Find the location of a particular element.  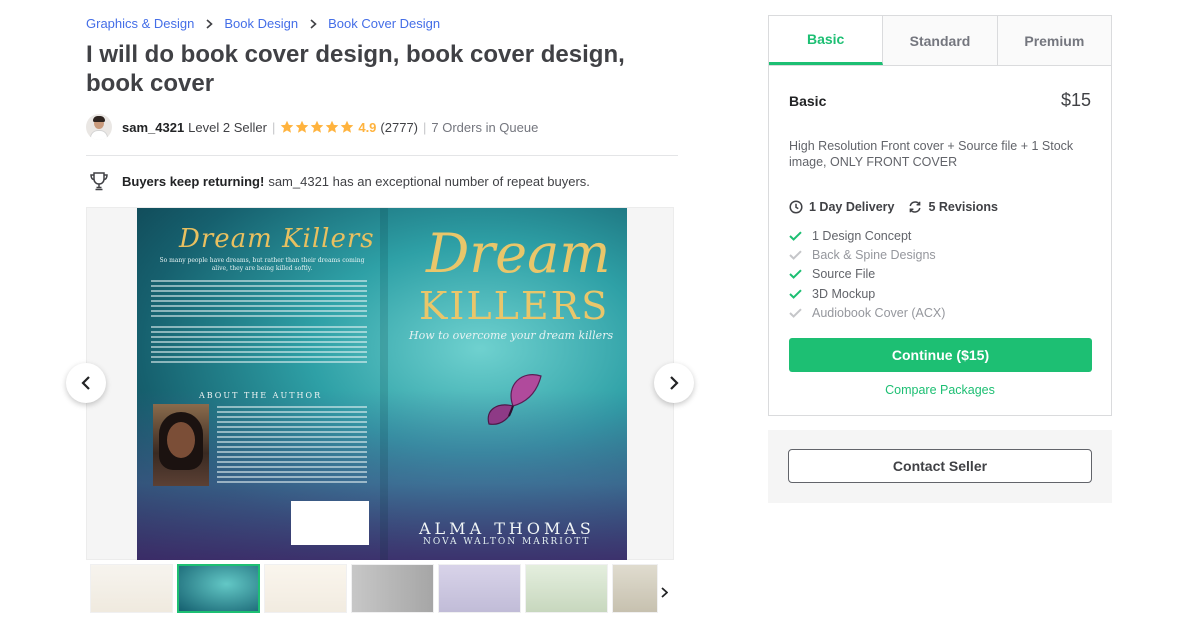

gallery-next-button is located at coordinates (674, 383).